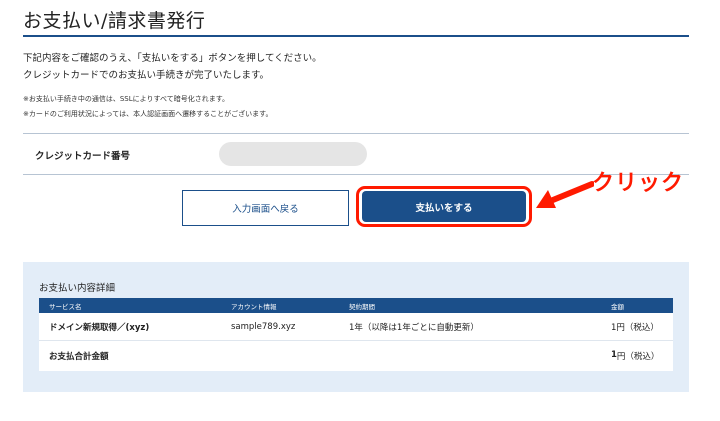  Describe the element at coordinates (65, 306) in the screenshot. I see `header-service: サービス名` at that location.